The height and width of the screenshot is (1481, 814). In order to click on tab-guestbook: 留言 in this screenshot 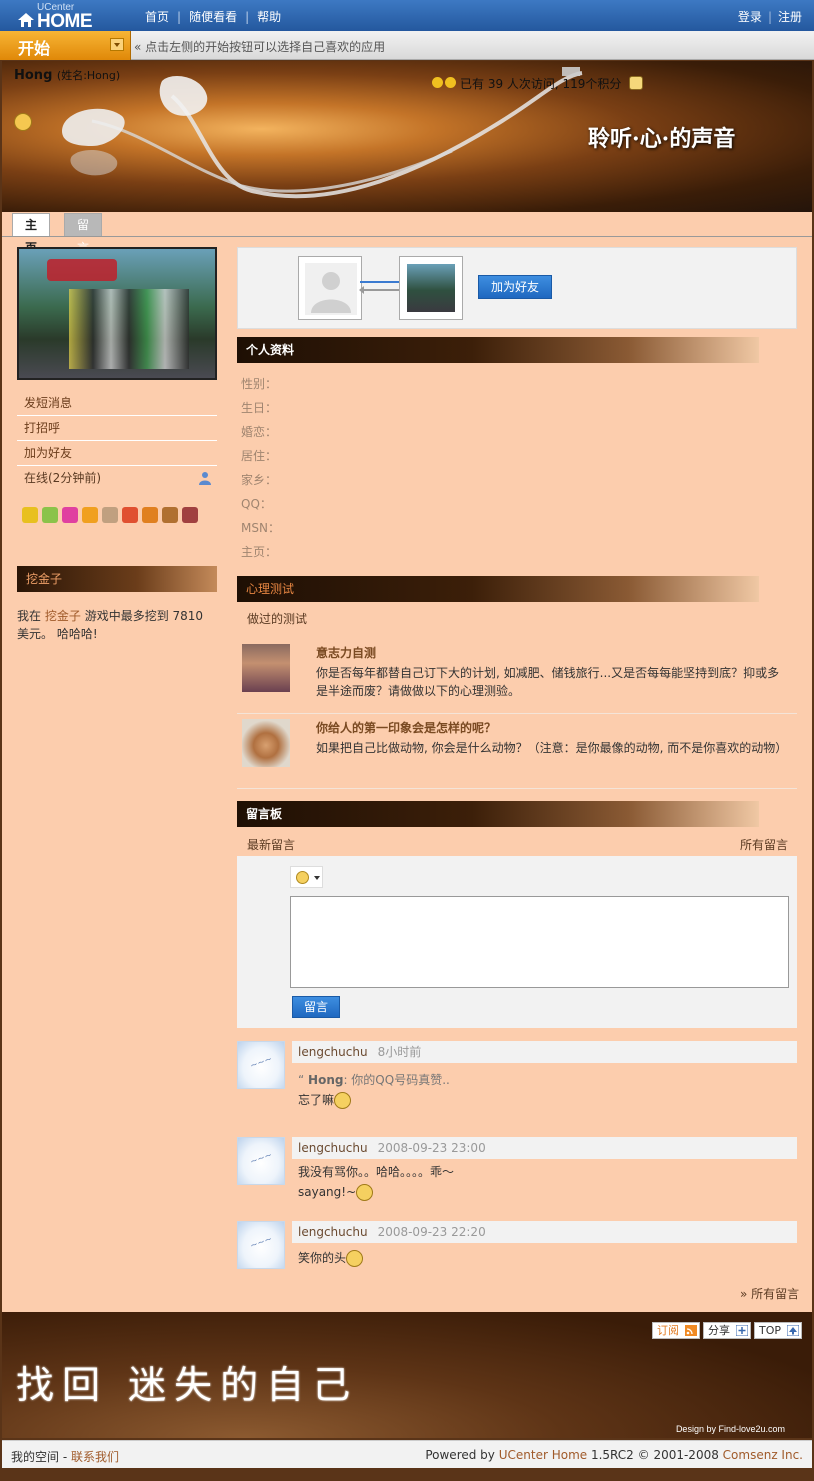, I will do `click(83, 234)`.